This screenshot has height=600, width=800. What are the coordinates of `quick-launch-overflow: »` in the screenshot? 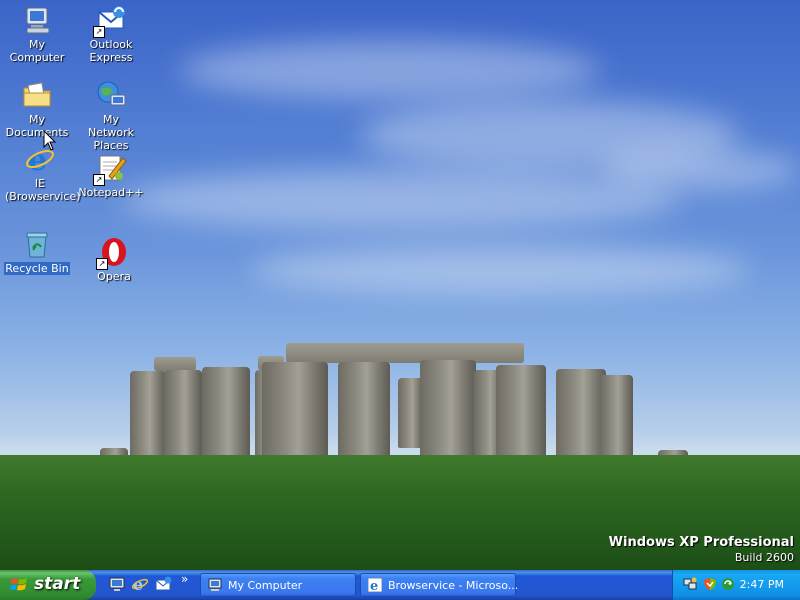 It's located at (184, 579).